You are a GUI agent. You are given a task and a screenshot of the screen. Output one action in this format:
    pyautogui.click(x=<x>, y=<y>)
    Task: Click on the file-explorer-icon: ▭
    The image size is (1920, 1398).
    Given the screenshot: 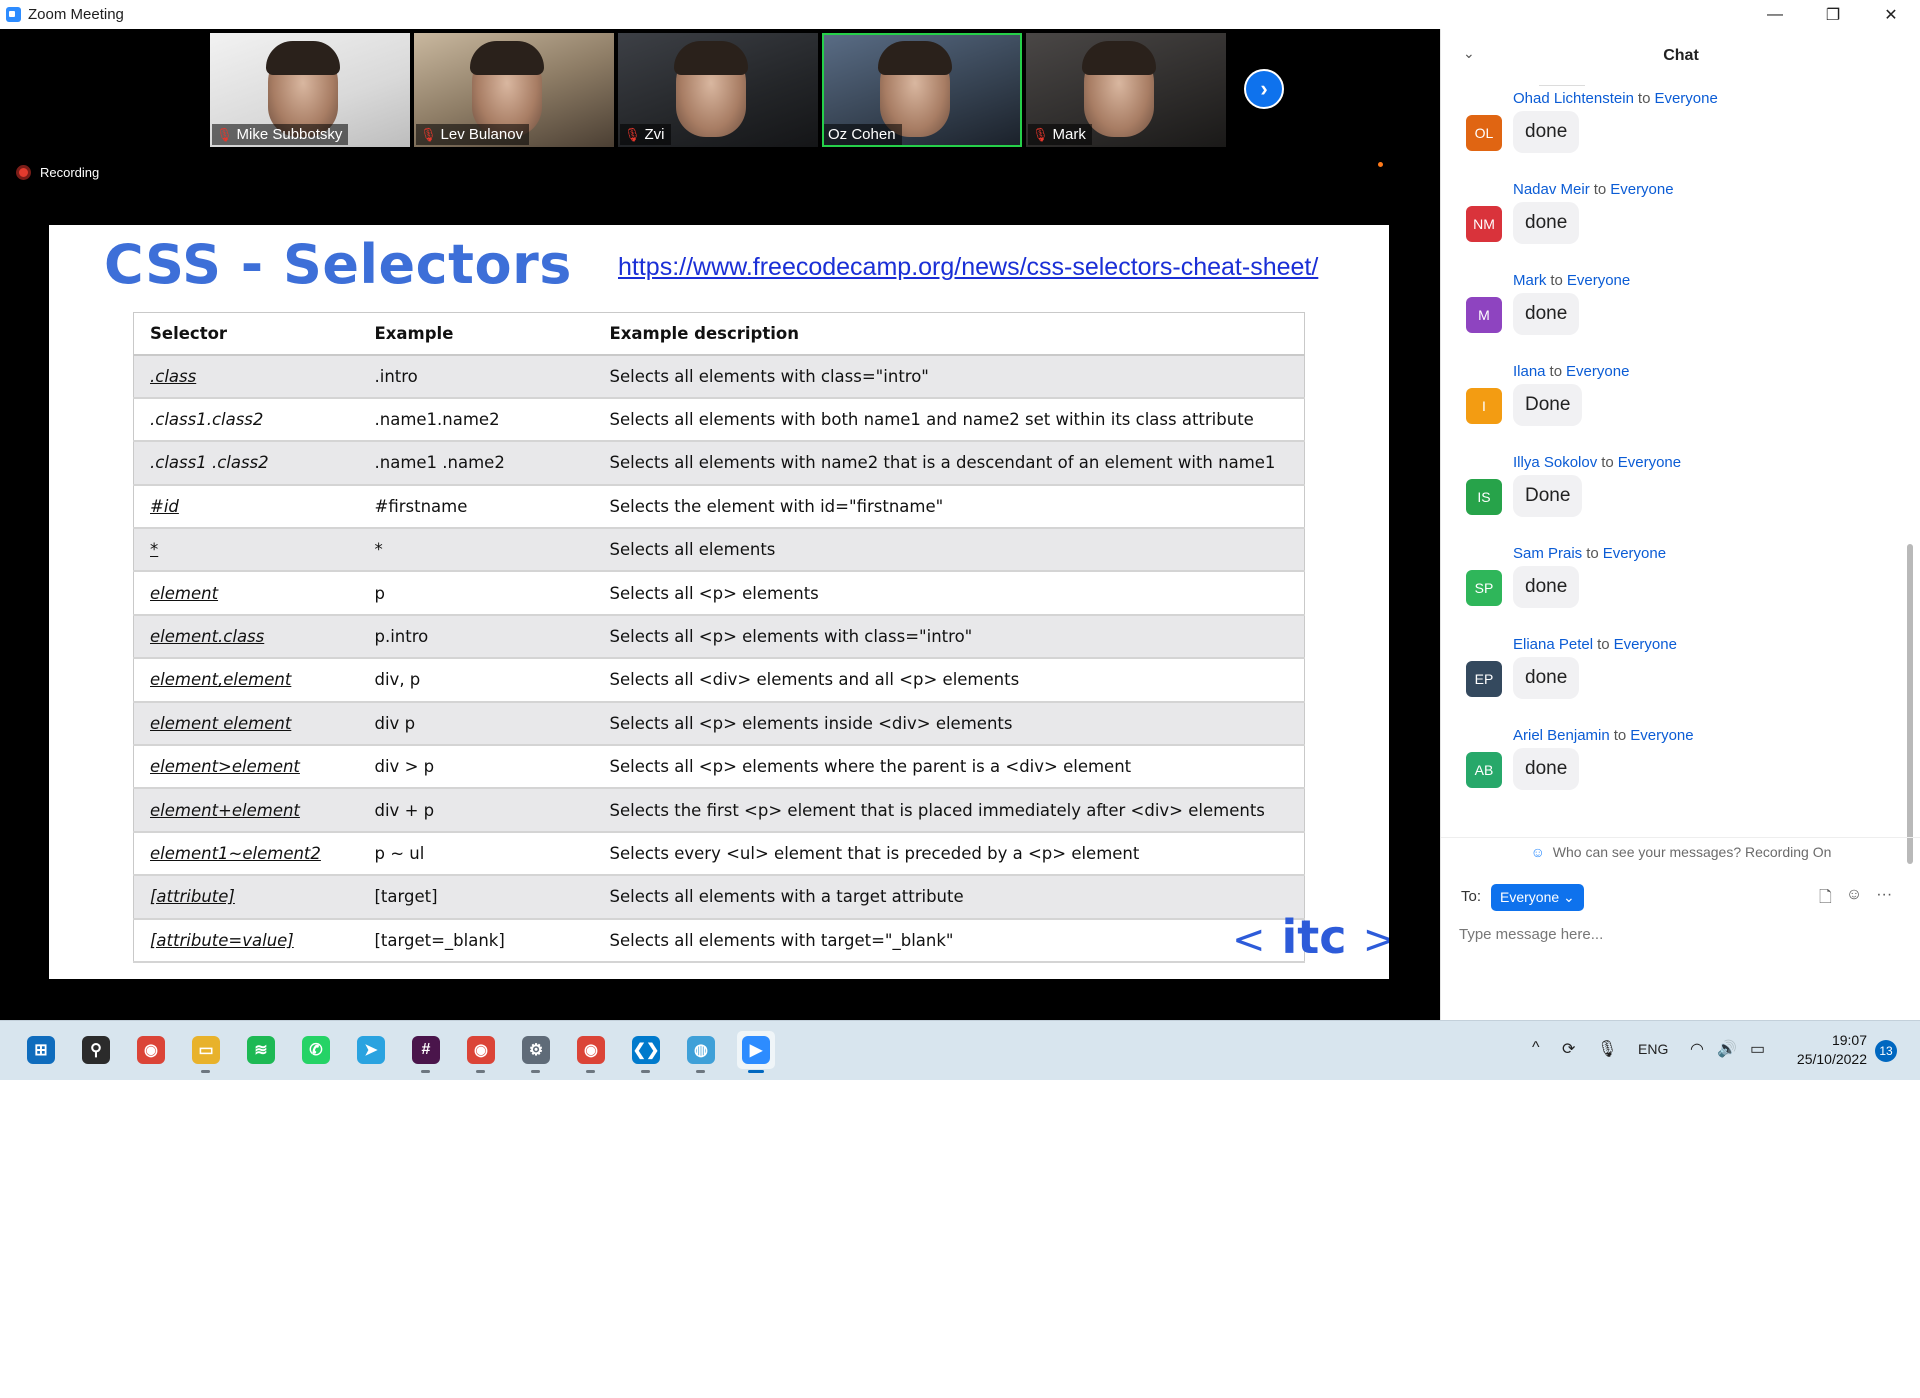 What is the action you would take?
    pyautogui.click(x=206, y=1052)
    